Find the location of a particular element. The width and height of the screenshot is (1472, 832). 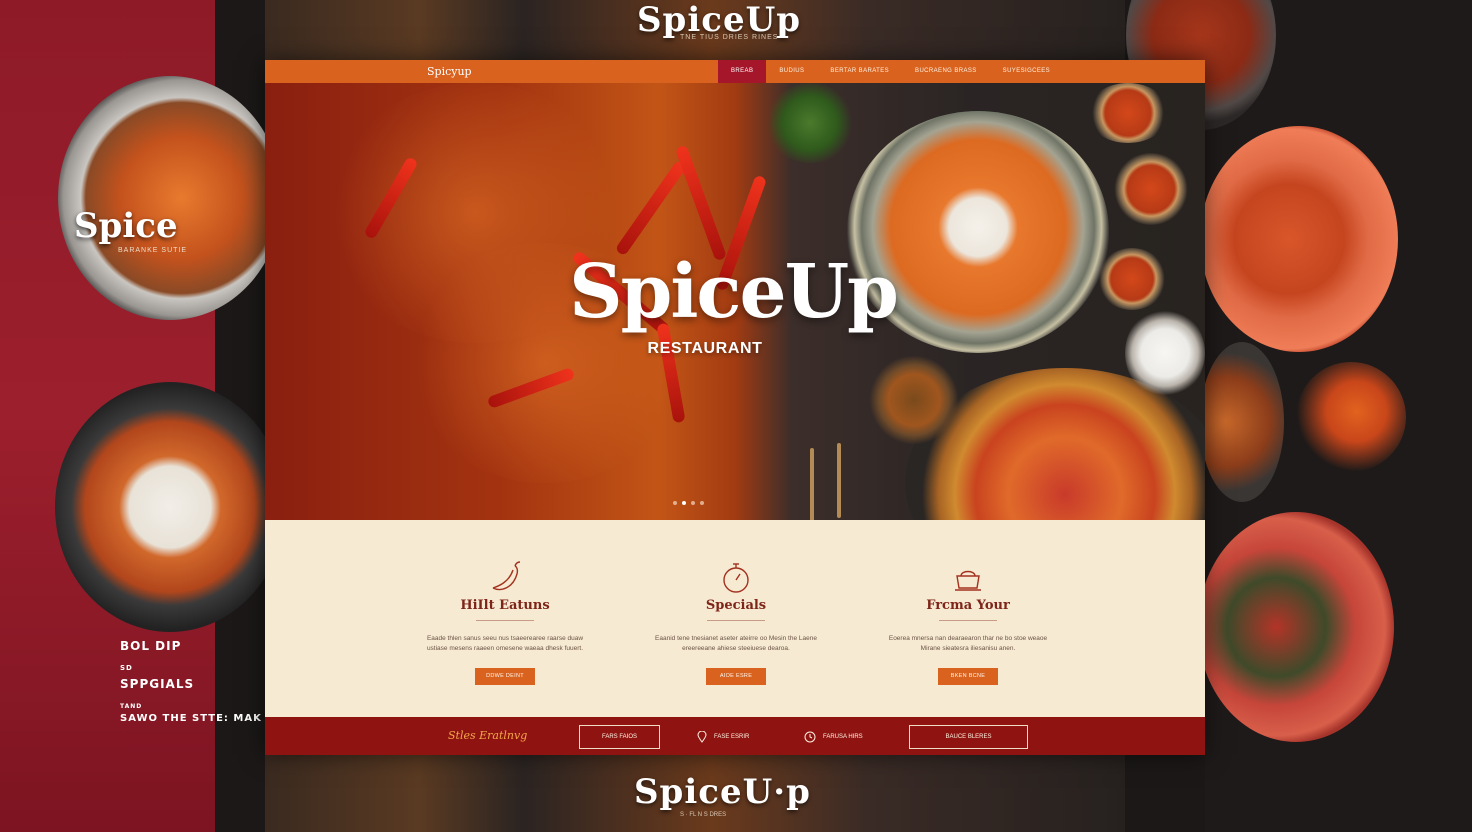

feature-button: DDWE DEINT is located at coordinates (505, 676).